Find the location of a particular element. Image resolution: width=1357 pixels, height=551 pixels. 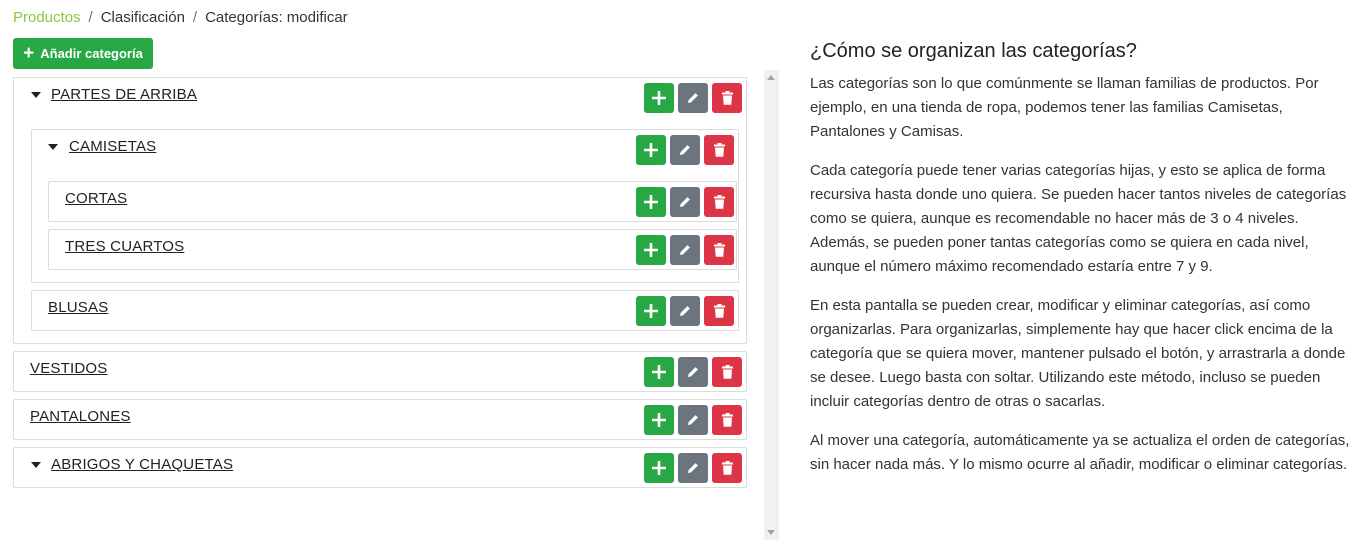

scroll-up-icon is located at coordinates (771, 77).